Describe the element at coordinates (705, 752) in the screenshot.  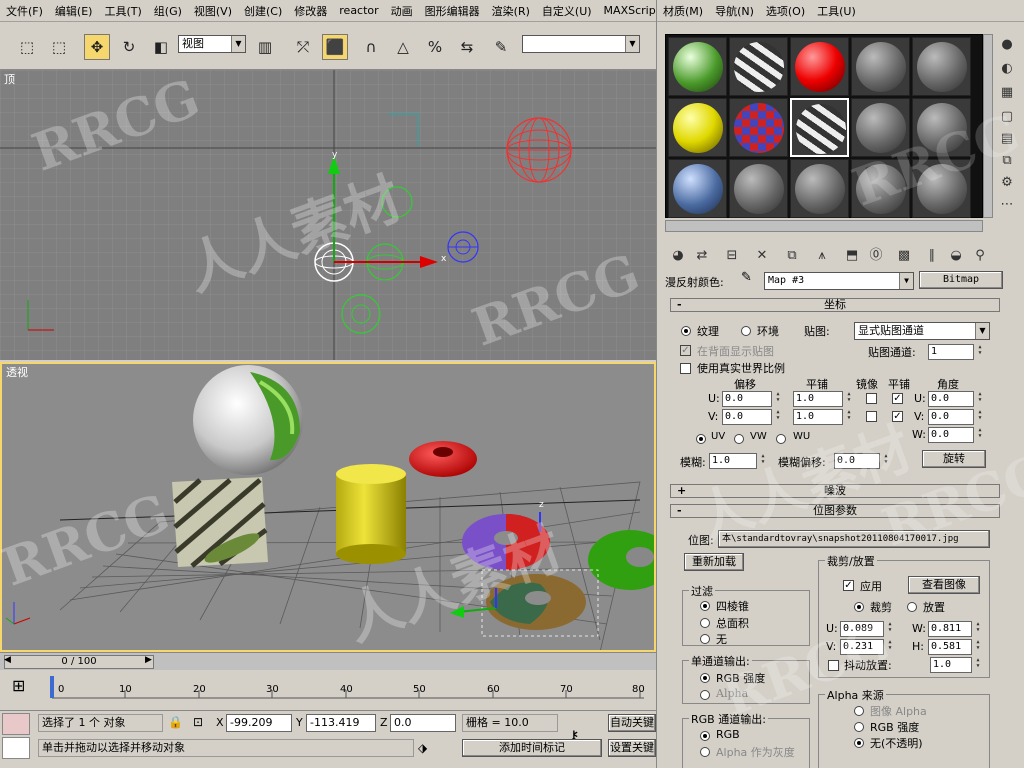
I see `rgb-alpha-radio` at that location.